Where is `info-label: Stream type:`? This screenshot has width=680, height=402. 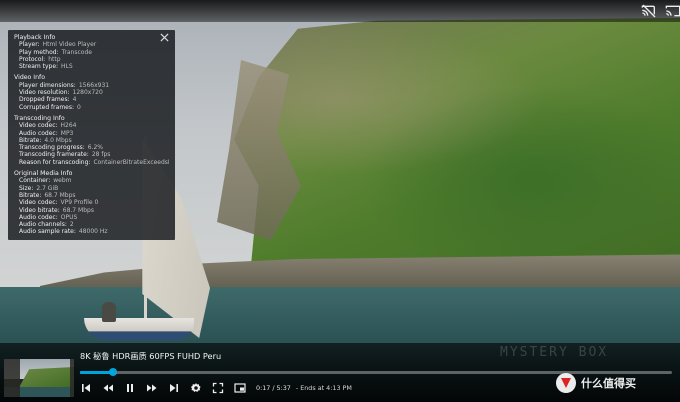 info-label: Stream type: is located at coordinates (39, 67).